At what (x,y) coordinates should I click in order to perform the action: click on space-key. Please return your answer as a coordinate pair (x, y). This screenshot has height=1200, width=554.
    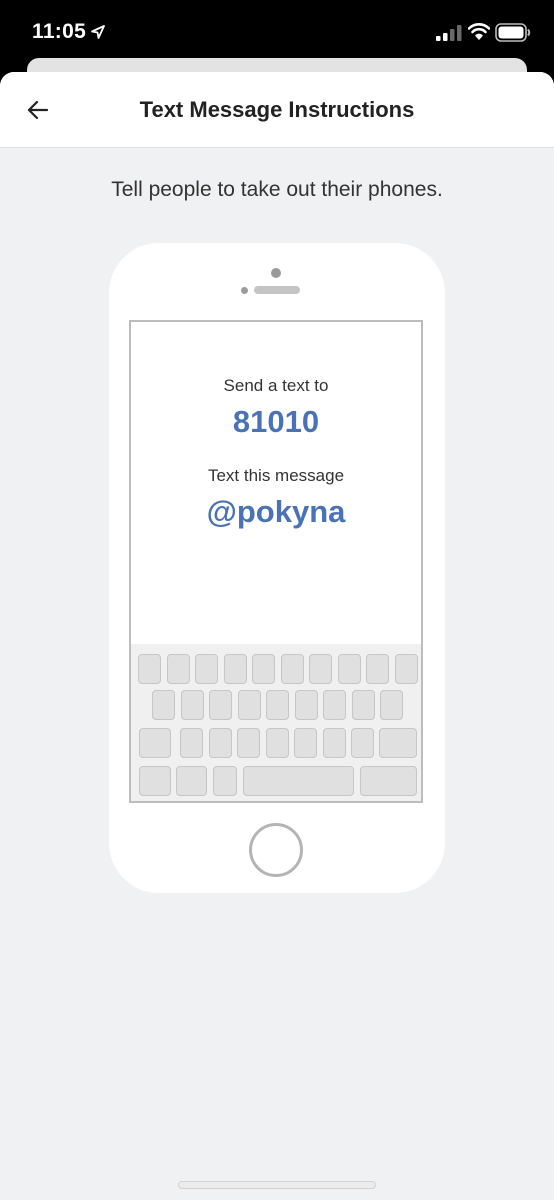
    Looking at the image, I should click on (298, 781).